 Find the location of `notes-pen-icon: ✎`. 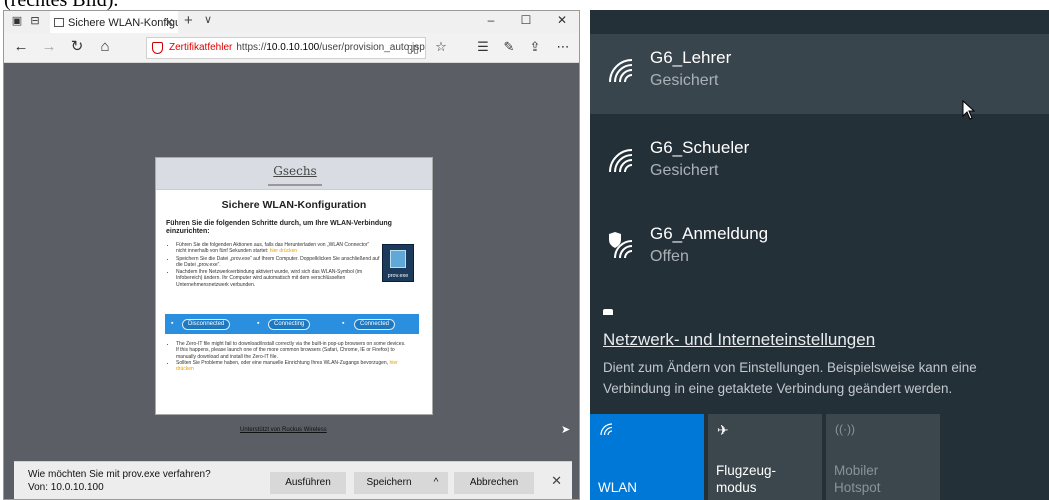

notes-pen-icon: ✎ is located at coordinates (509, 47).